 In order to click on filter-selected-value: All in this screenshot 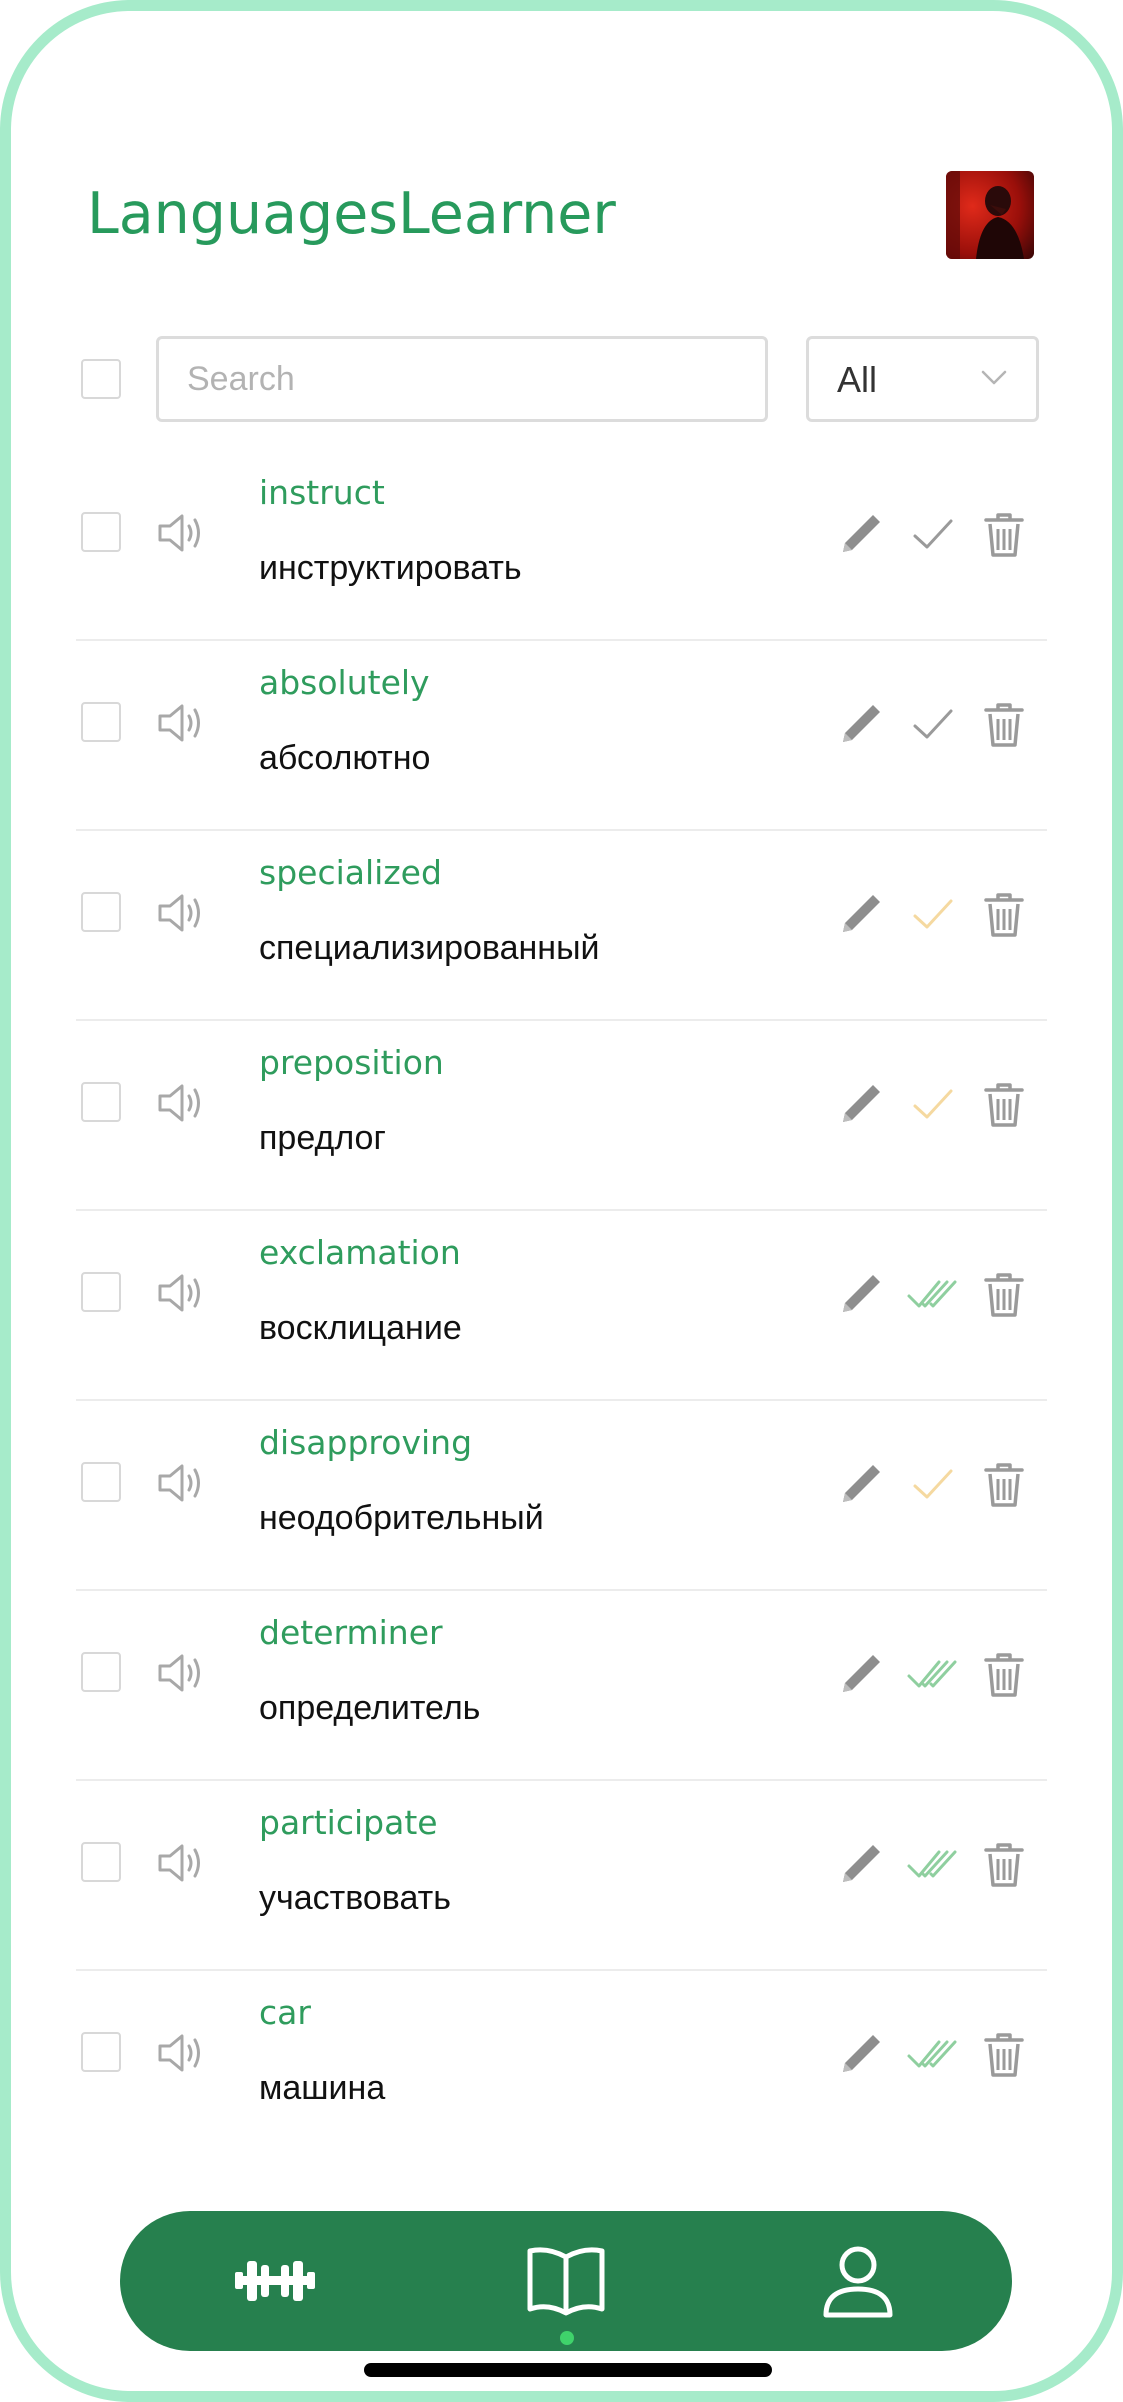, I will do `click(857, 379)`.